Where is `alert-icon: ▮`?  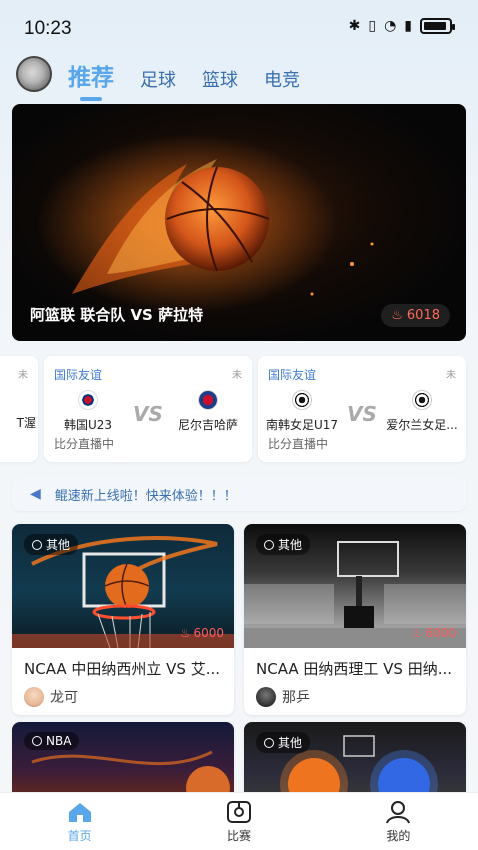 alert-icon: ▮ is located at coordinates (408, 26).